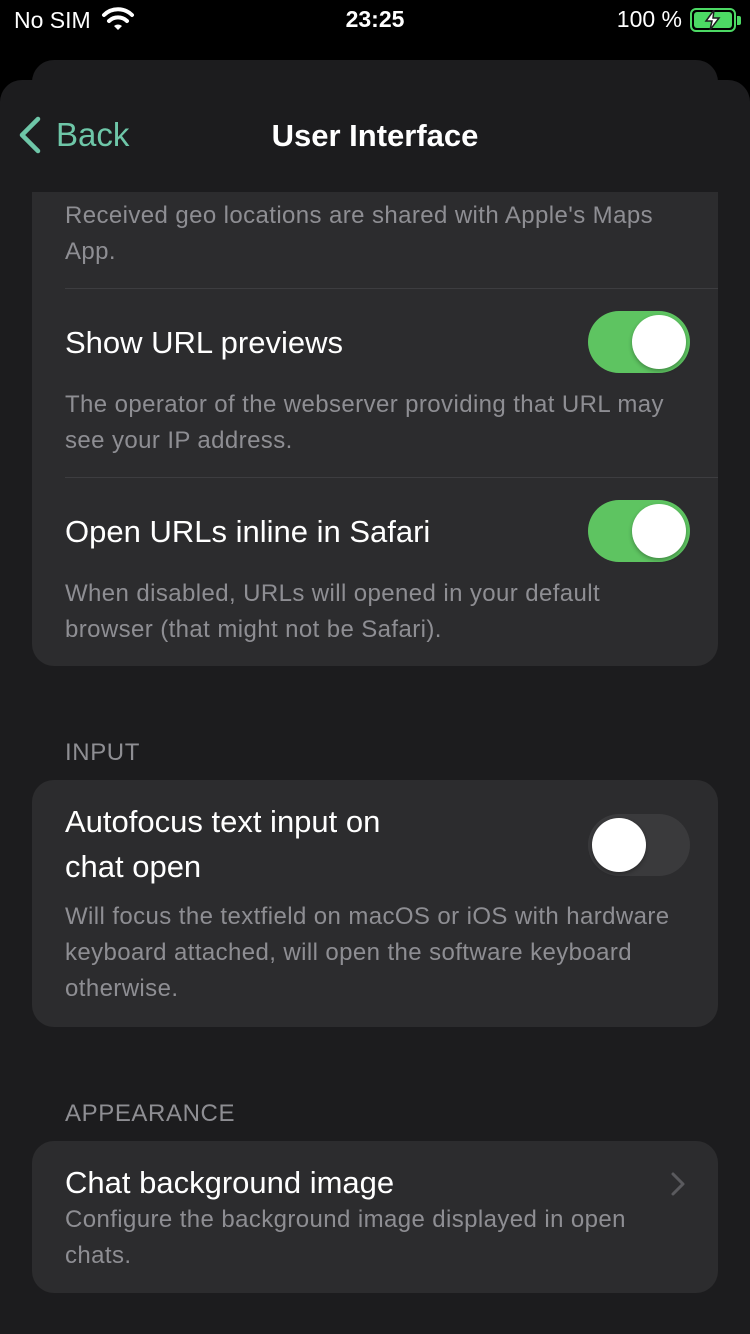 The width and height of the screenshot is (750, 1334). What do you see at coordinates (102, 752) in the screenshot?
I see `section-header-input: INPUT` at bounding box center [102, 752].